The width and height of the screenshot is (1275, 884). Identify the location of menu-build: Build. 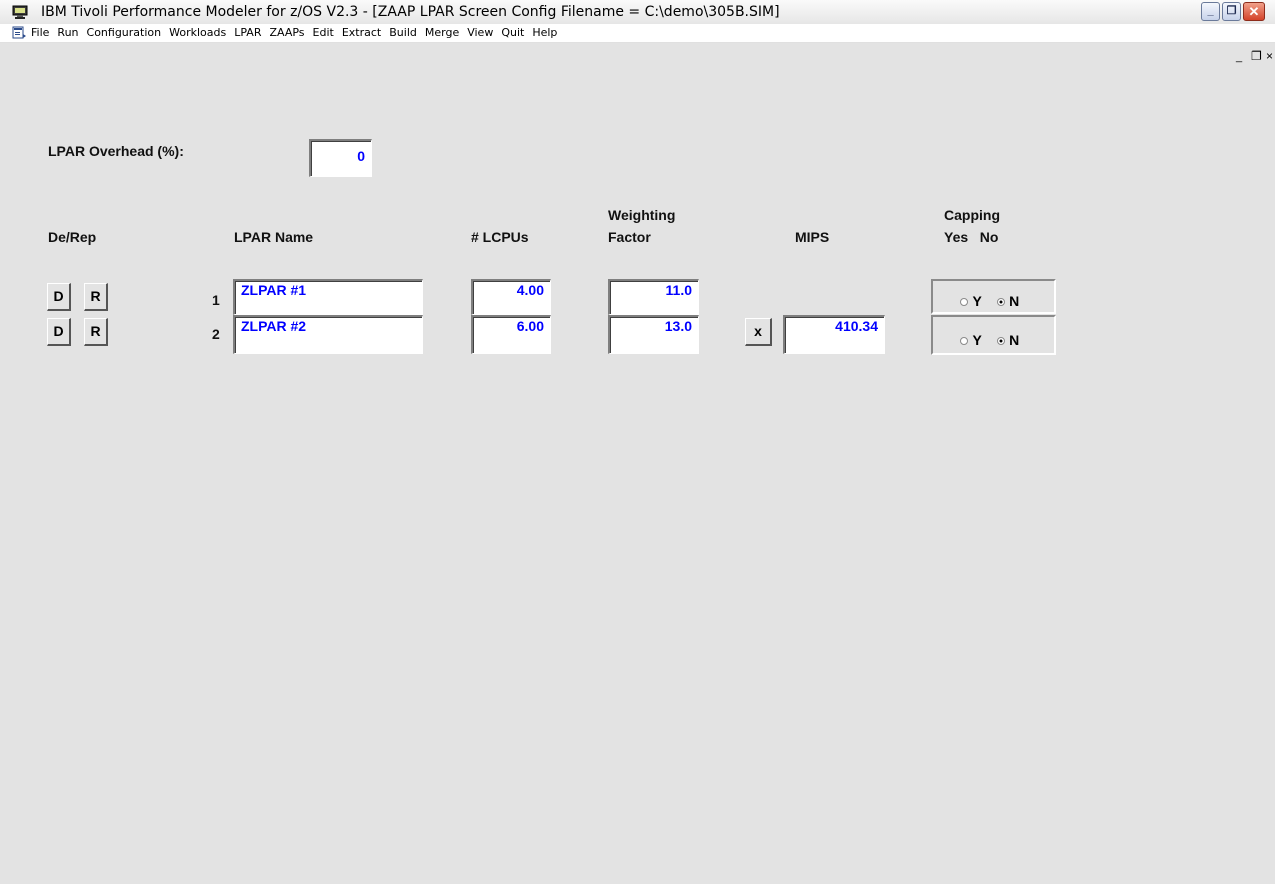
(403, 34).